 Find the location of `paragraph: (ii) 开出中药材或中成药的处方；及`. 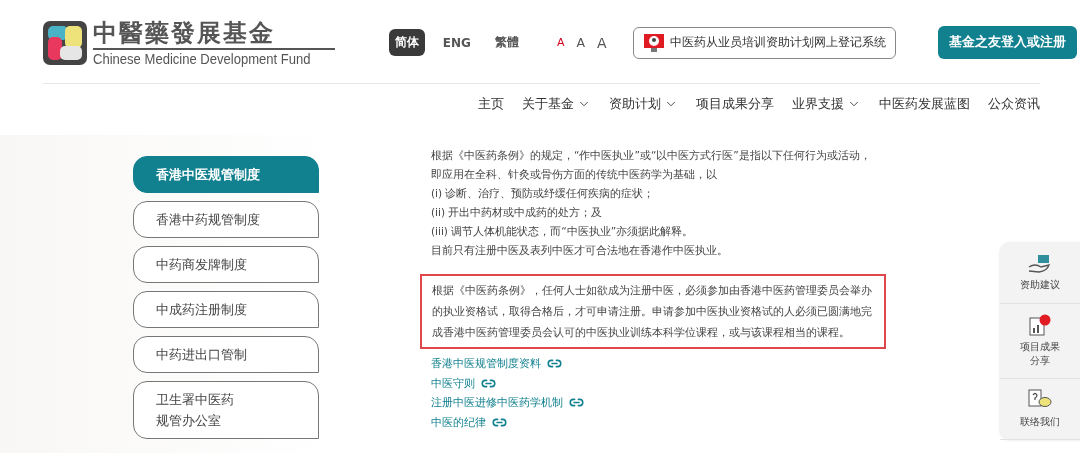

paragraph: (ii) 开出中药材或中成药的处方；及 is located at coordinates (517, 212).